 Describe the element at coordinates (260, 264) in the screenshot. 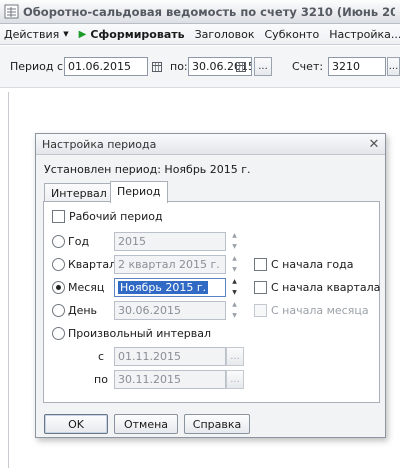

I see `from-year-start-checkbox` at that location.